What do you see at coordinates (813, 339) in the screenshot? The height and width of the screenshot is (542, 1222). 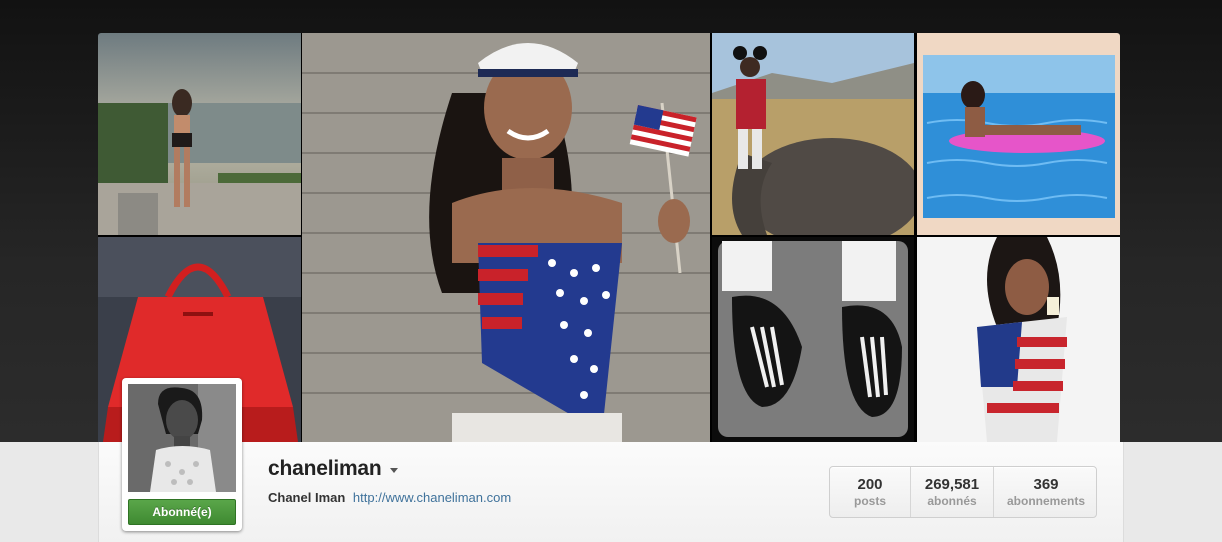 I see `photo-skeleton-shoes` at bounding box center [813, 339].